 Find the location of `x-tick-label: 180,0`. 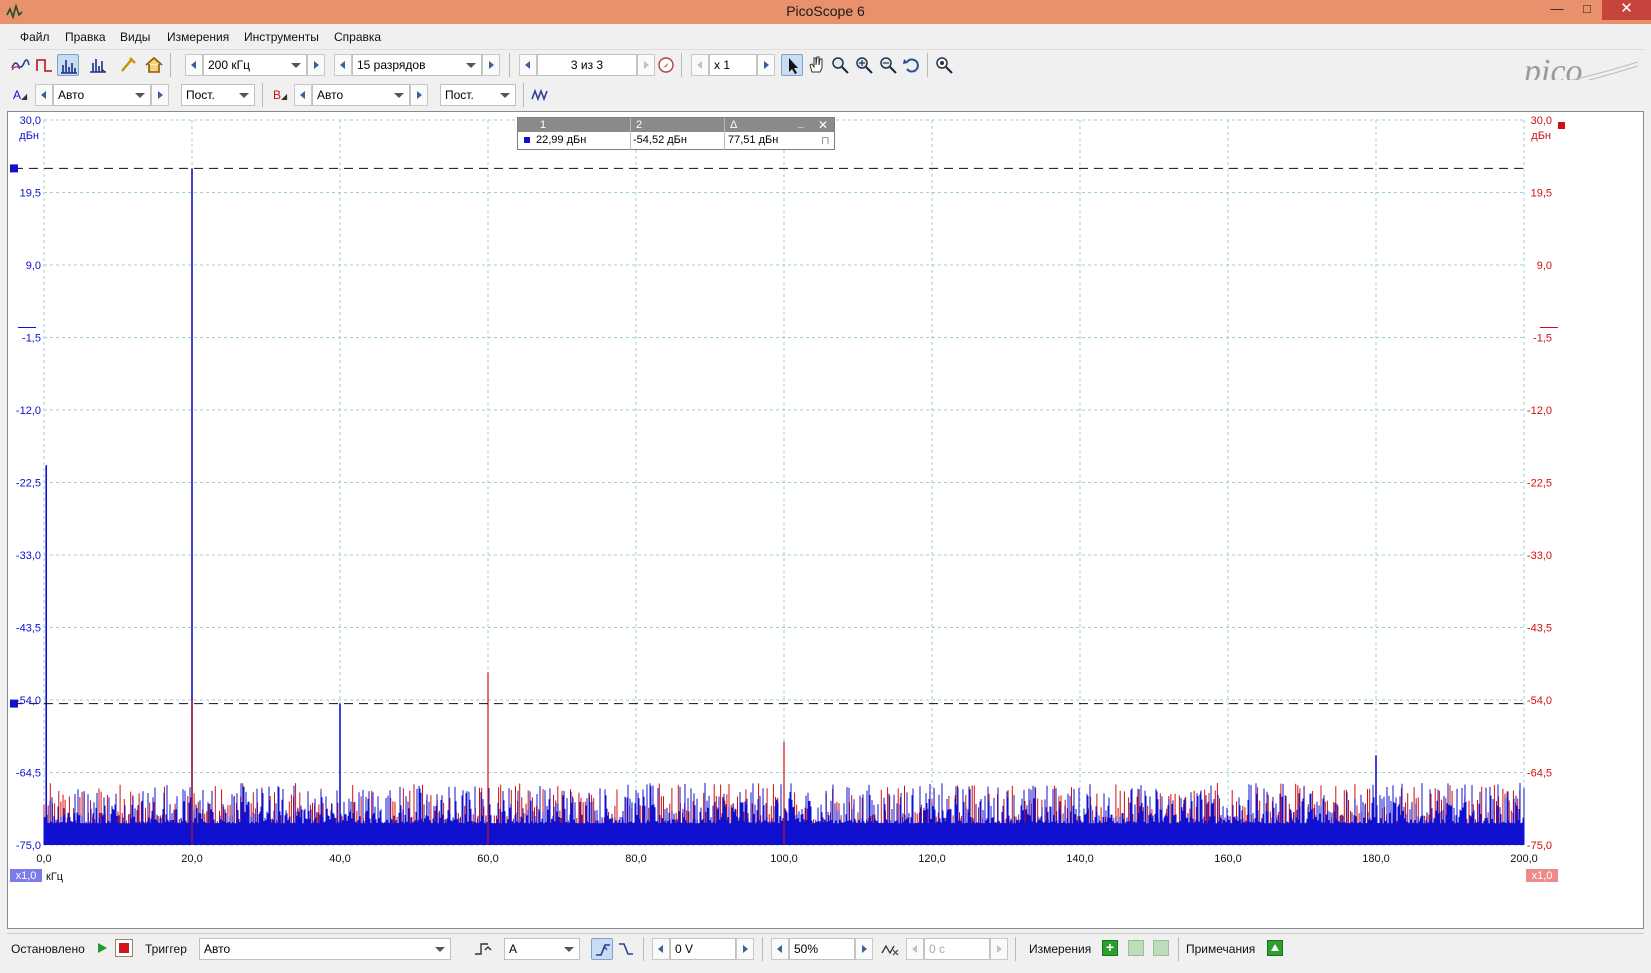

x-tick-label: 180,0 is located at coordinates (1376, 859).